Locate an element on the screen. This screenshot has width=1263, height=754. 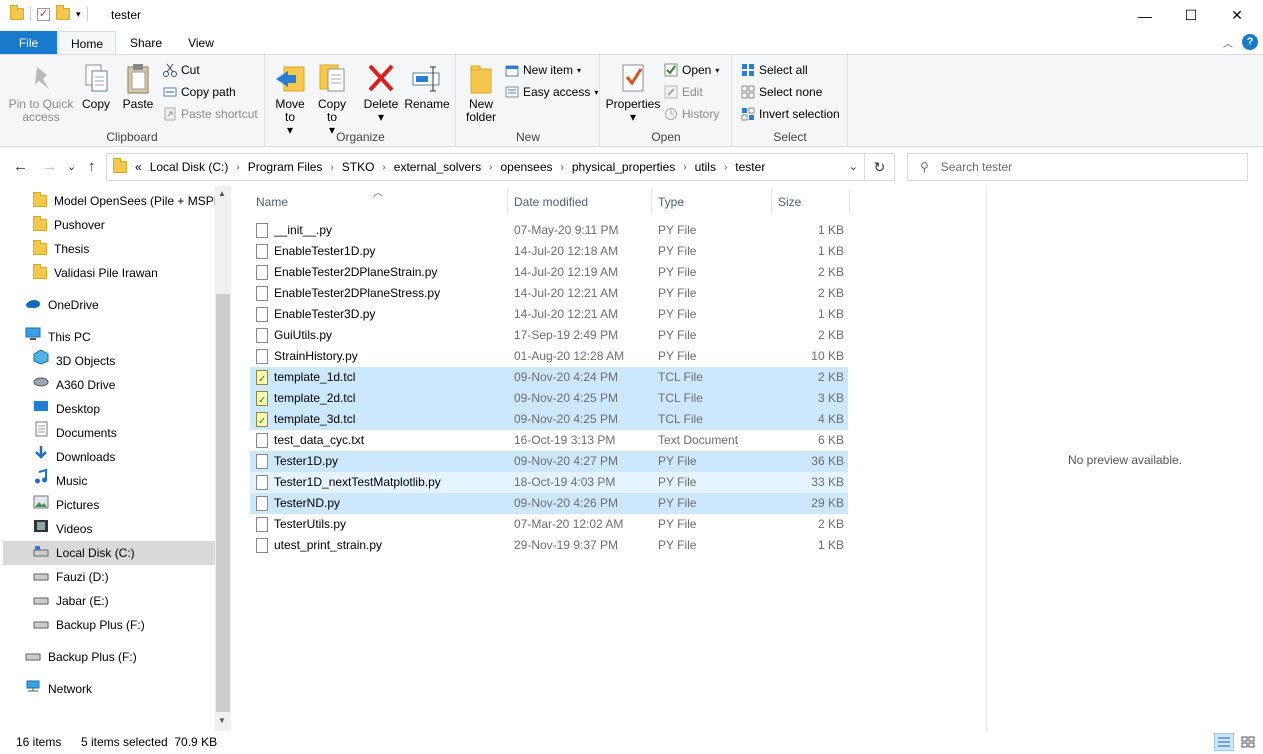
nav-item-downloads: Downloads is located at coordinates (74, 457).